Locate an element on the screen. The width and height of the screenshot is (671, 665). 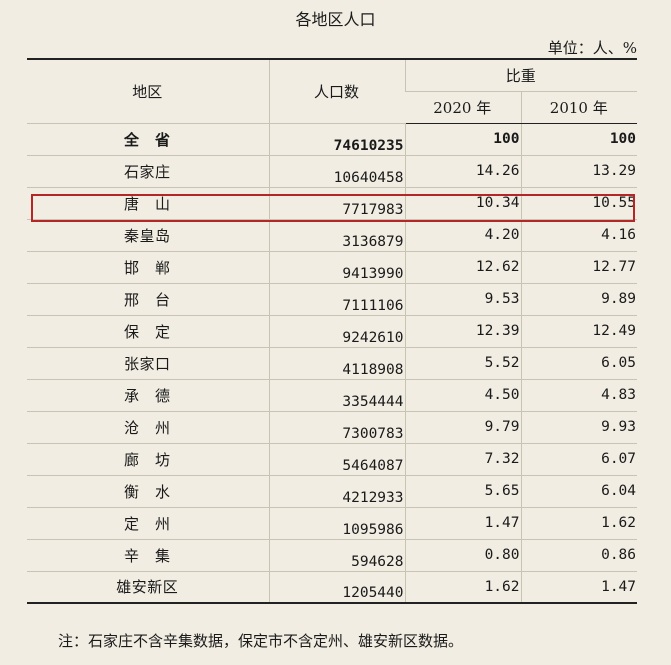
table-row: 唐 山 7717983 10.34 10.55 is located at coordinates (332, 203).